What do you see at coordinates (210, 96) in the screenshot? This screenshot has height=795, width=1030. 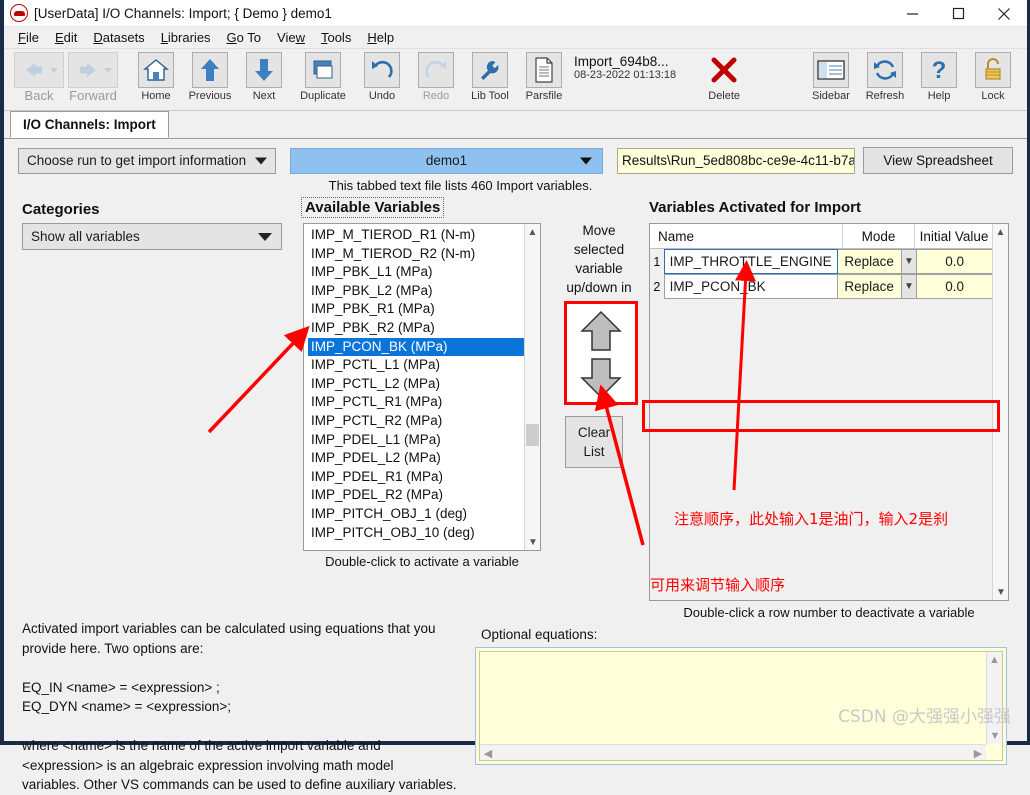 I see `previous-label: Previous` at bounding box center [210, 96].